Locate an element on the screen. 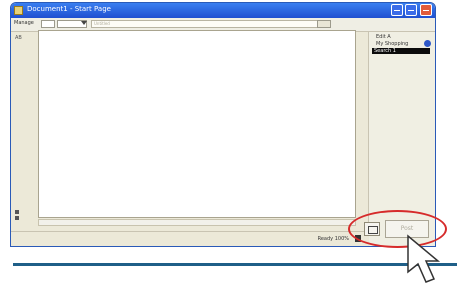 The image size is (457, 287). status-text: Ready 100% is located at coordinates (333, 239).